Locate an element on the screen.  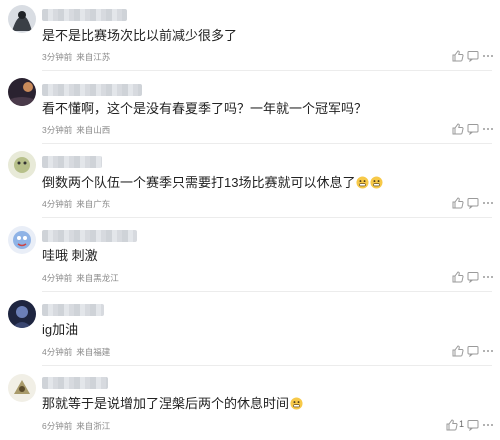
comment-meta: 3分钟前 来自山西 is located at coordinates (76, 130).